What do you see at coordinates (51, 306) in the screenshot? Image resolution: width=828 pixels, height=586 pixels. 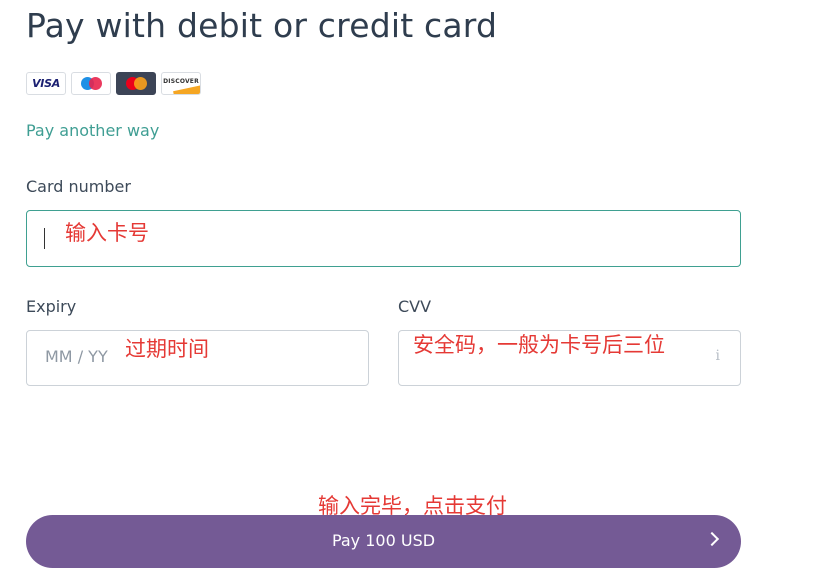 I see `expiry-label: Expiry` at bounding box center [51, 306].